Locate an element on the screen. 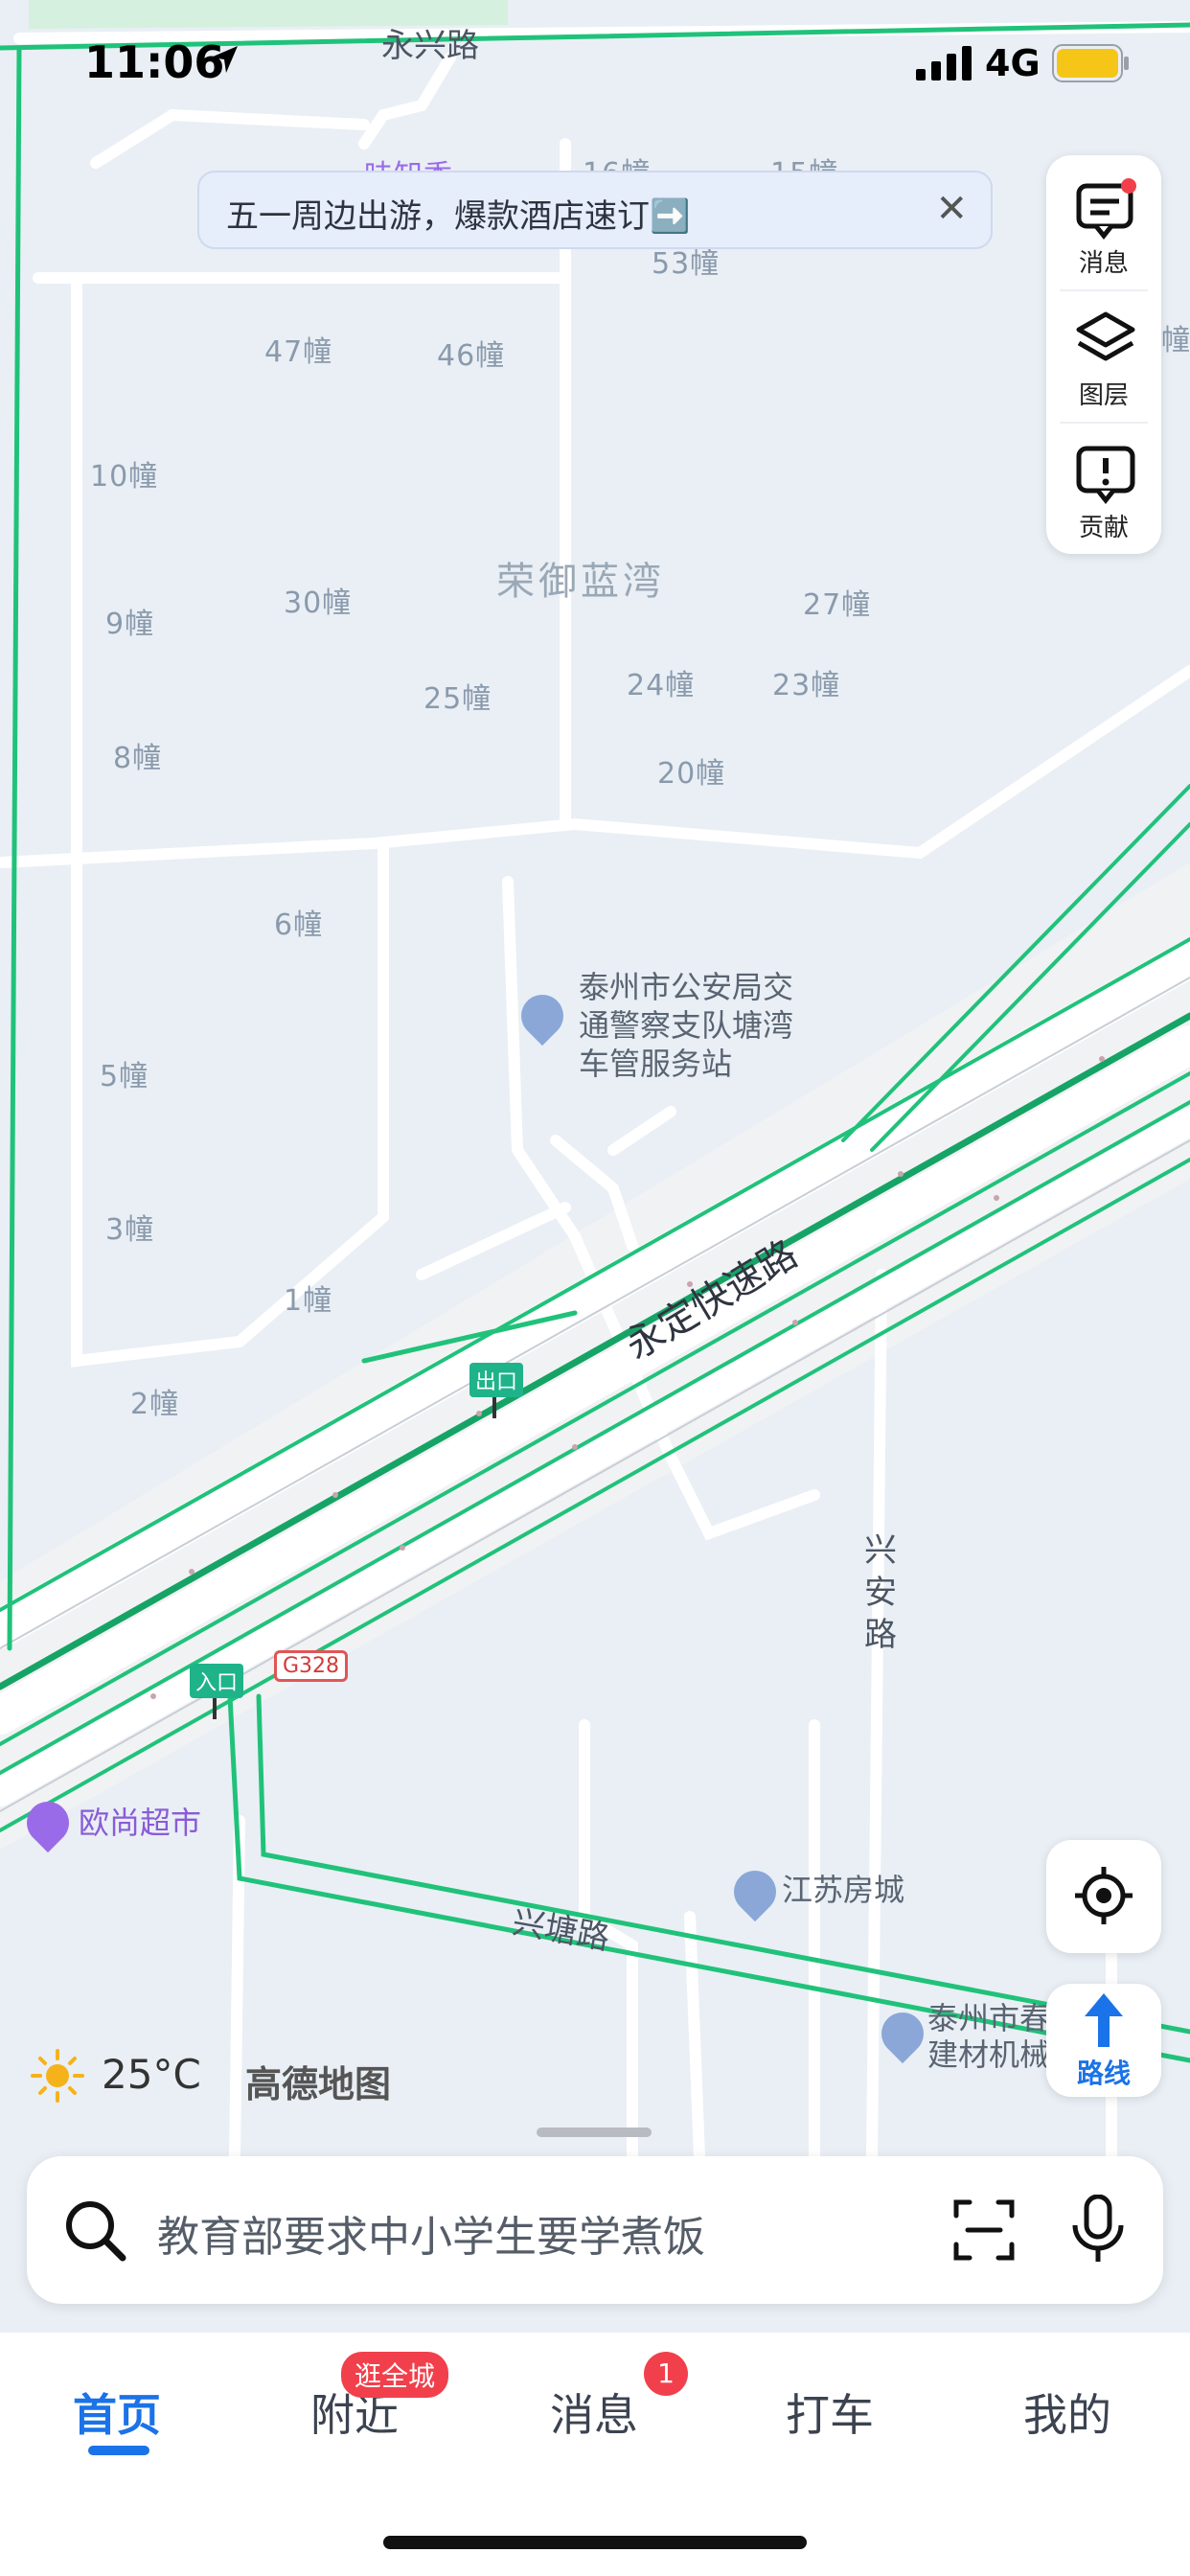 The image size is (1190, 2576). close-icon: ✕ is located at coordinates (952, 209).